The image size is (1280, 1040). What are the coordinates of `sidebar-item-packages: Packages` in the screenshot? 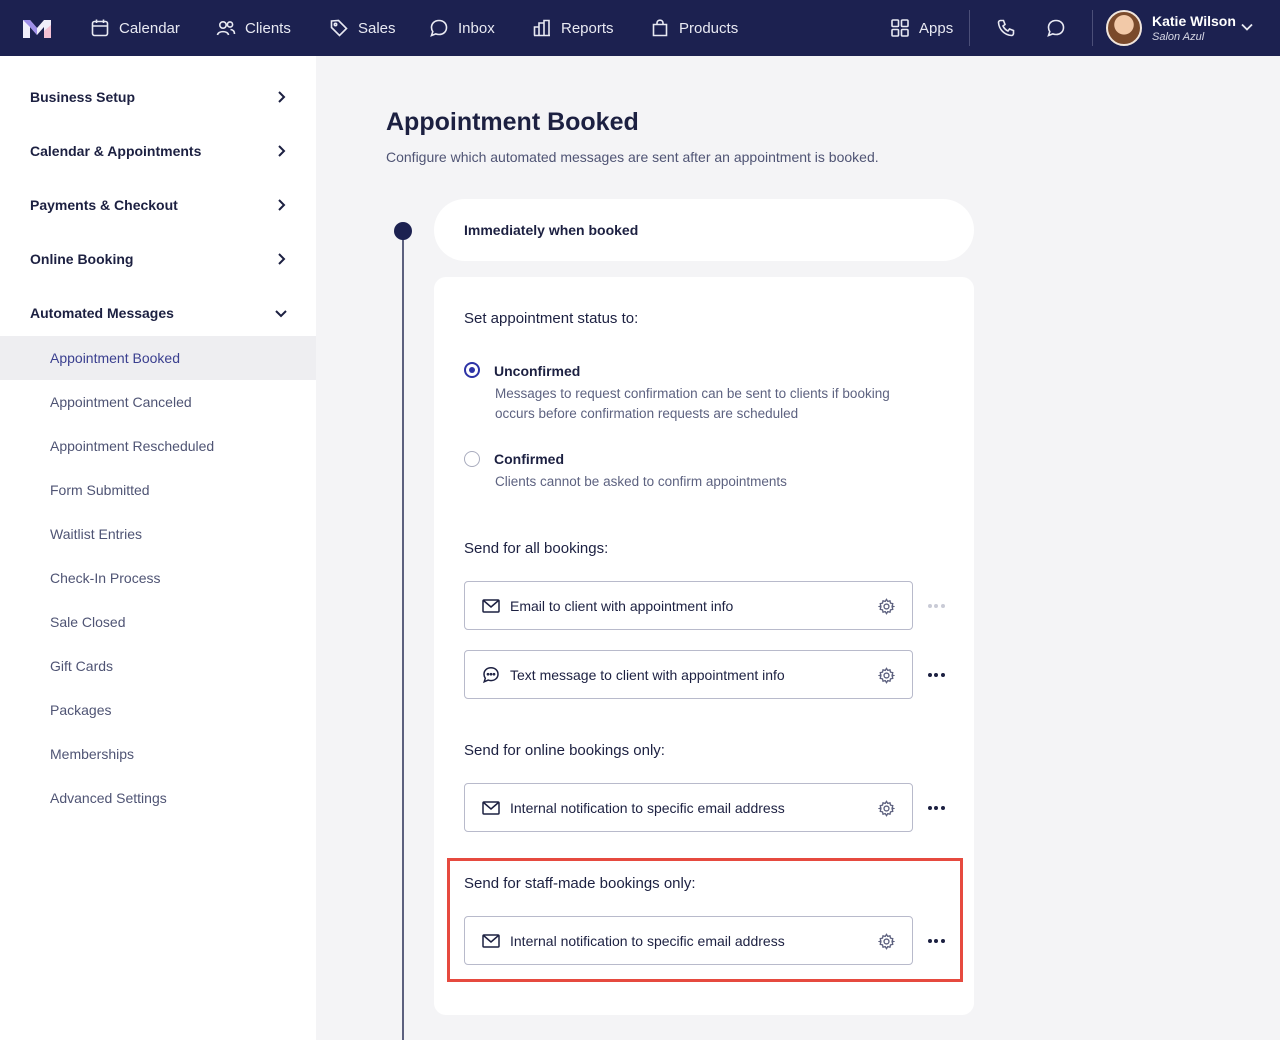 It's located at (158, 710).